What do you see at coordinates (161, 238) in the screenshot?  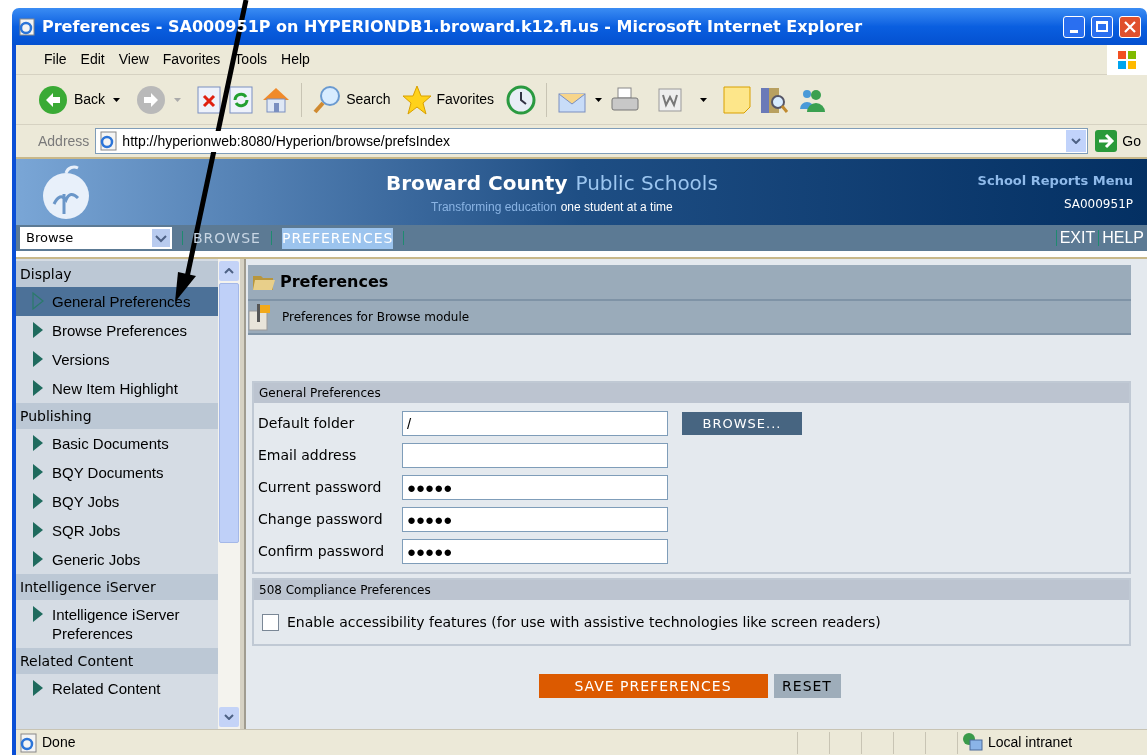 I see `dropdown-icon` at bounding box center [161, 238].